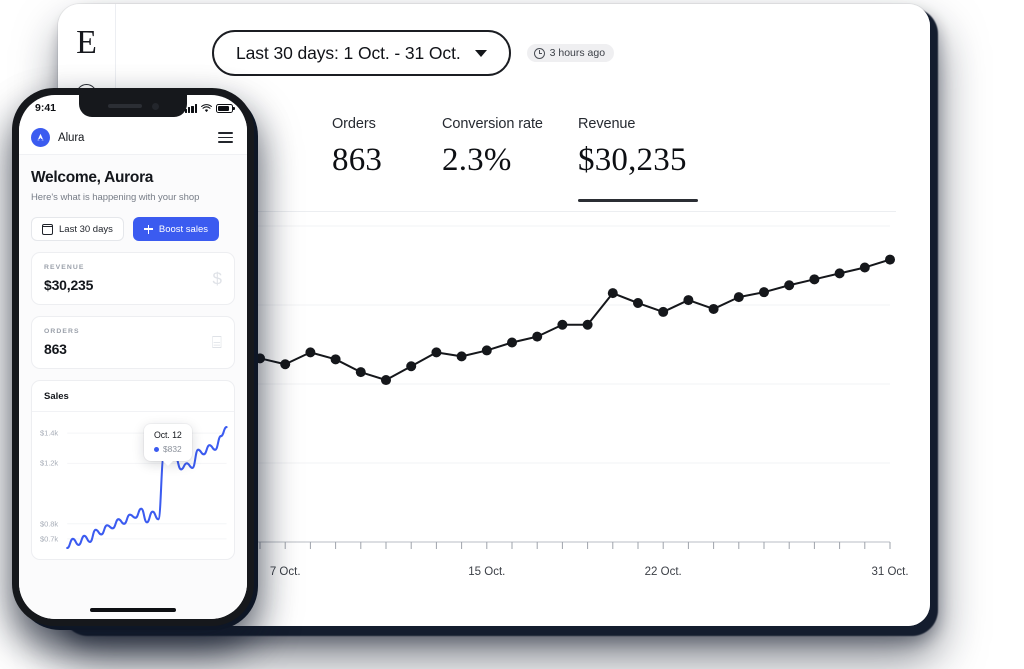 This screenshot has width=1024, height=669. Describe the element at coordinates (133, 610) in the screenshot. I see `home-indicator` at that location.